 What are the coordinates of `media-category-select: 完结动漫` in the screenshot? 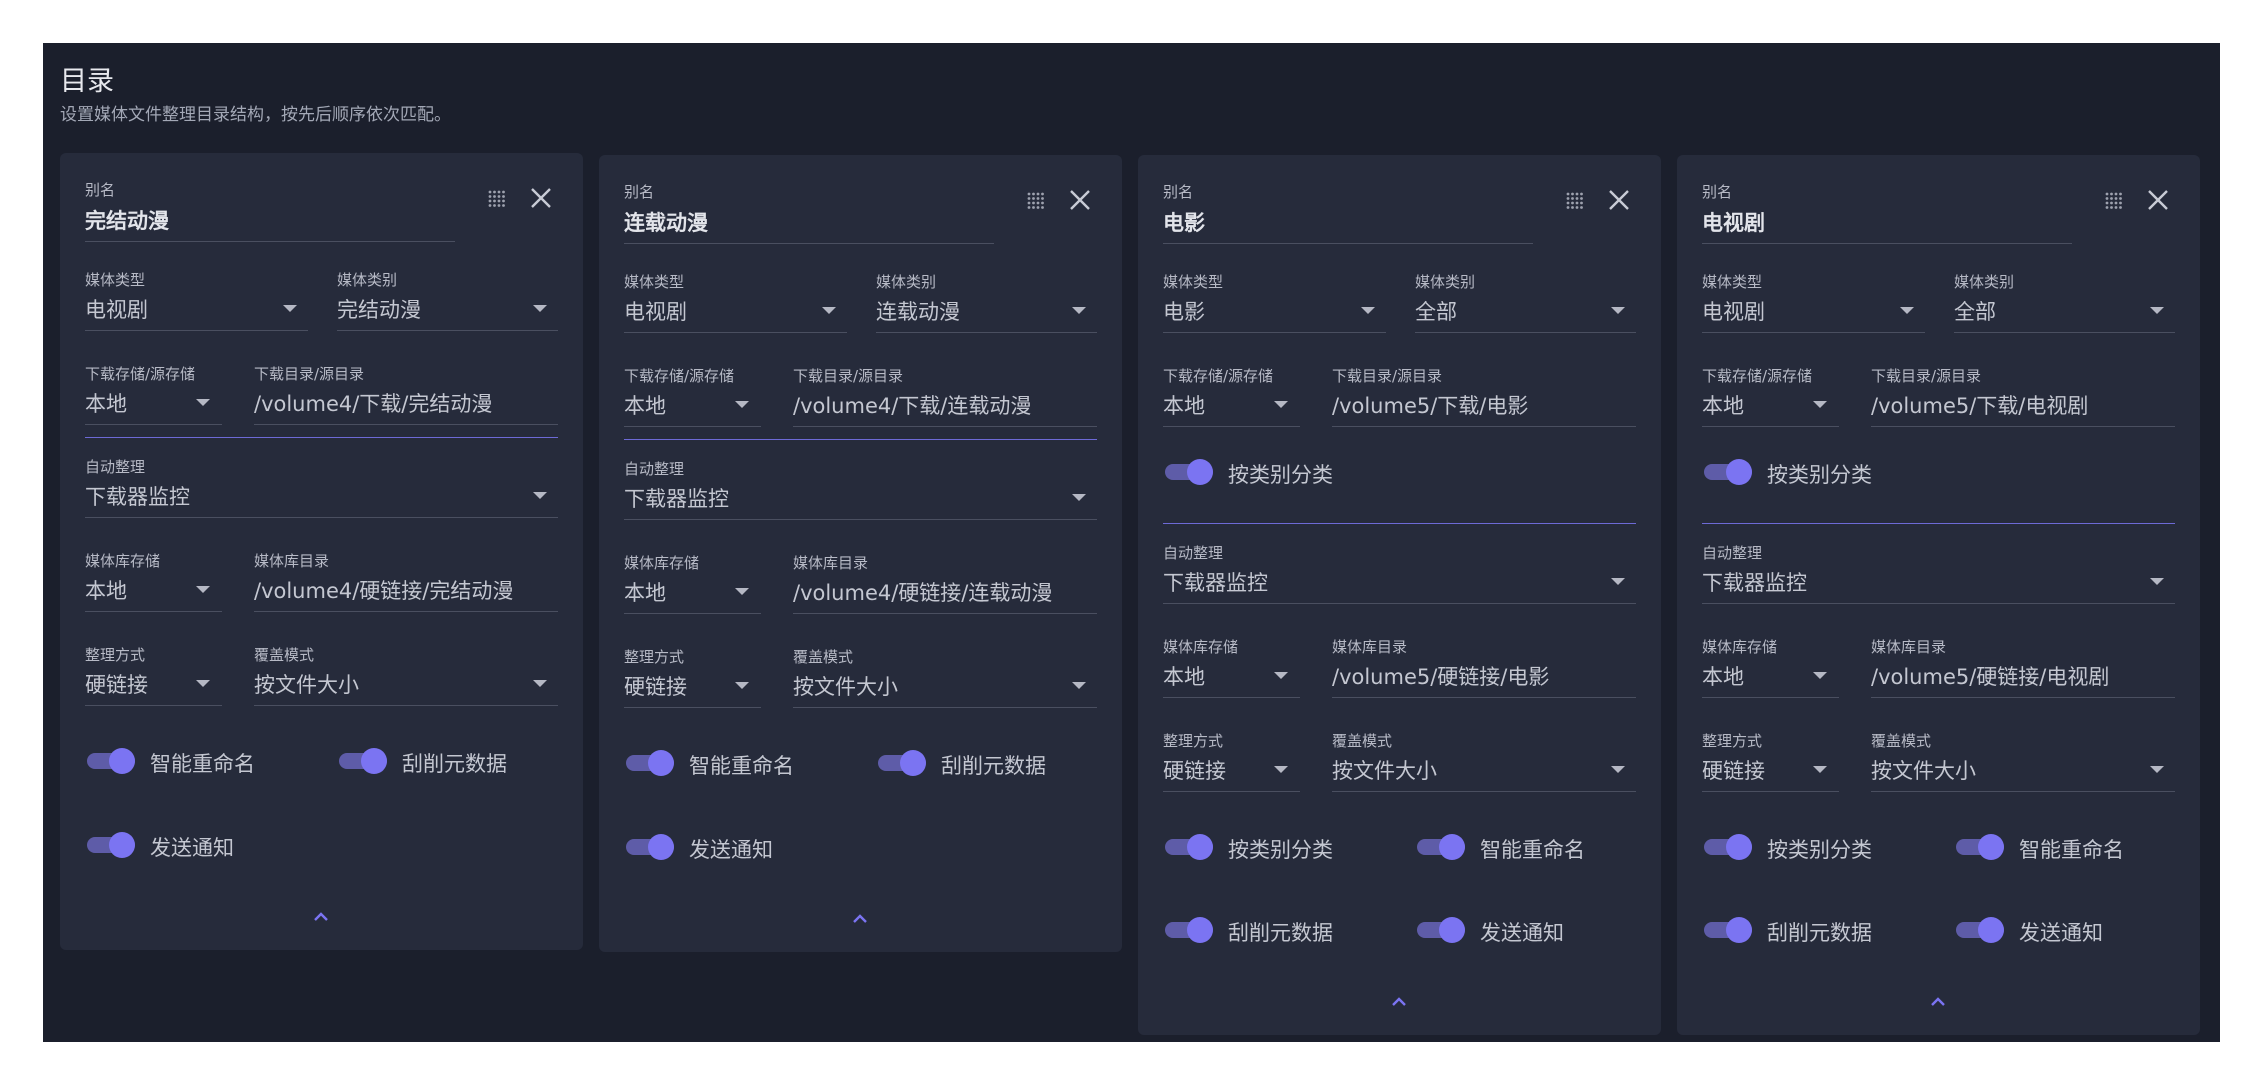 It's located at (379, 309).